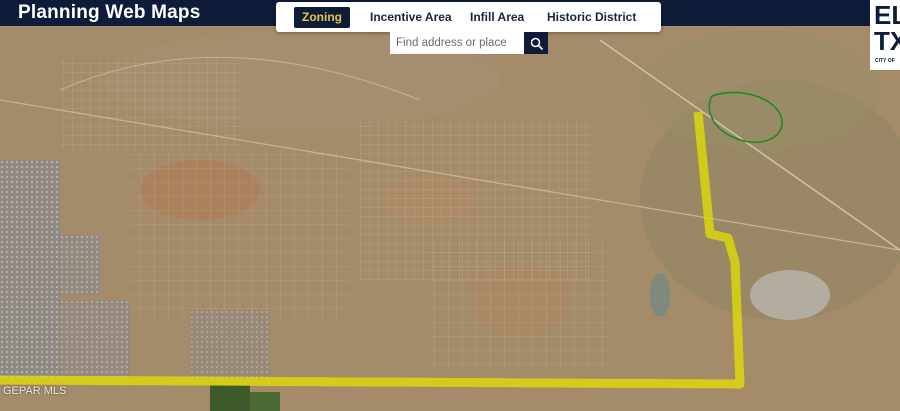 Image resolution: width=900 pixels, height=411 pixels. I want to click on app-title: Planning Web Maps, so click(109, 12).